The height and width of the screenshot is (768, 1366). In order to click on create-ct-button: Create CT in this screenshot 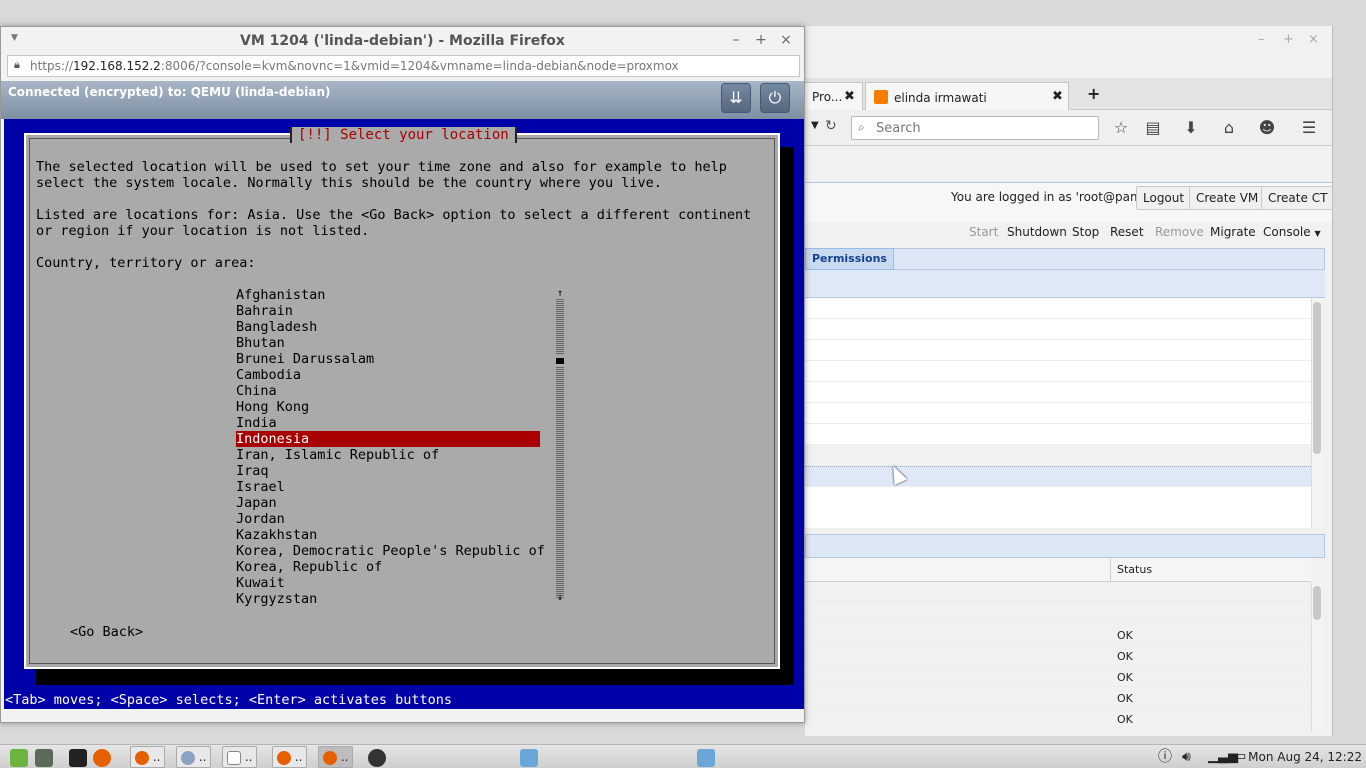, I will do `click(1296, 198)`.